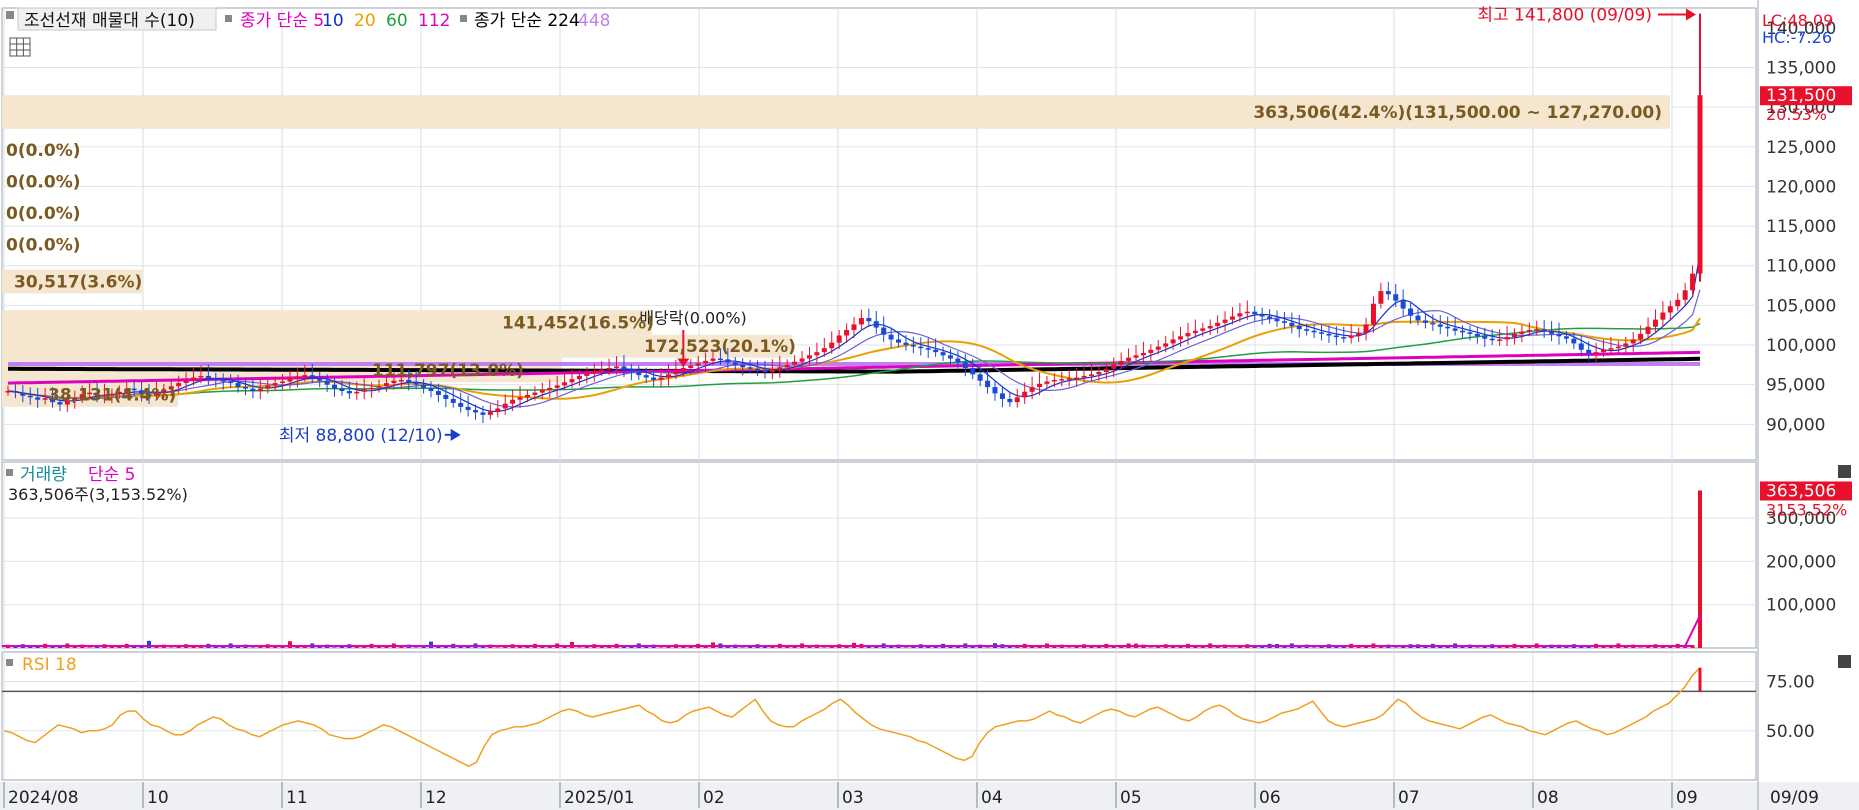 Image resolution: width=1859 pixels, height=810 pixels. I want to click on volume-close-icon, so click(1844, 471).